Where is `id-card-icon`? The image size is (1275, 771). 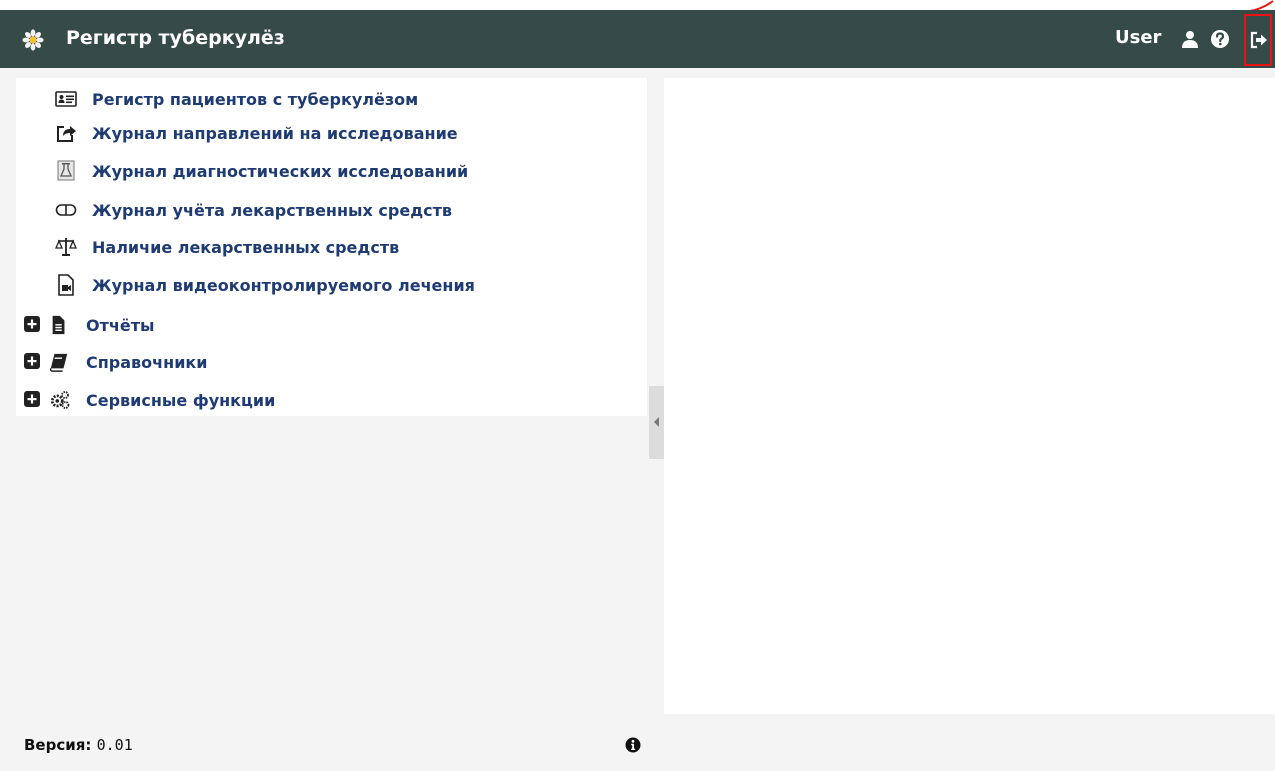
id-card-icon is located at coordinates (66, 99).